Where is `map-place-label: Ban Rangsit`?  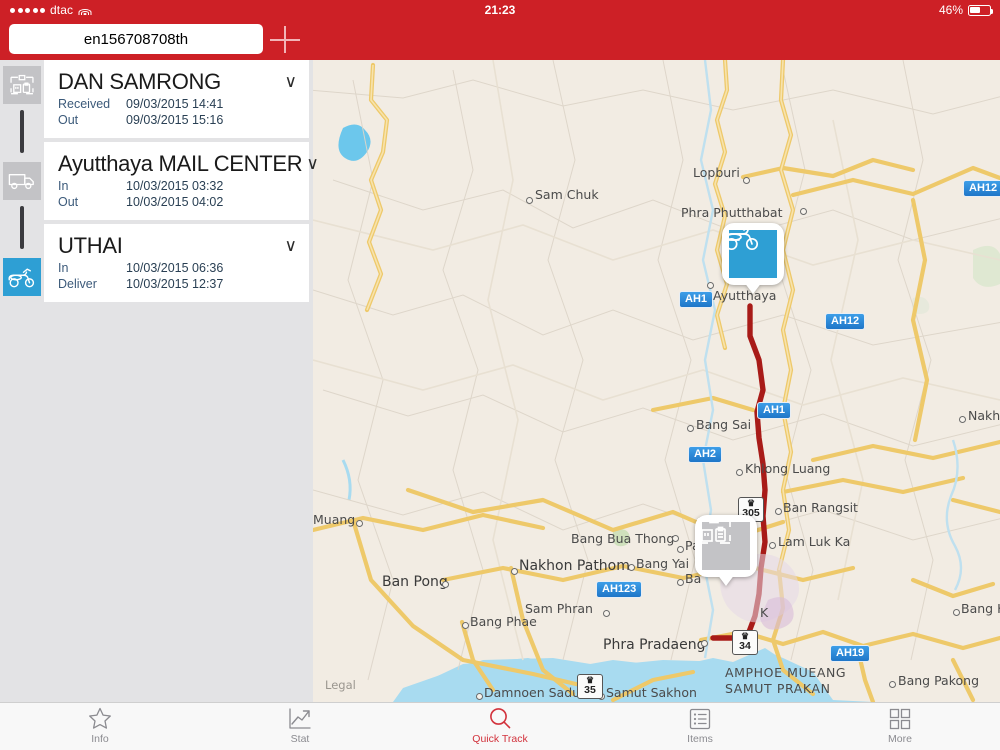
map-place-label: Ban Rangsit is located at coordinates (820, 507).